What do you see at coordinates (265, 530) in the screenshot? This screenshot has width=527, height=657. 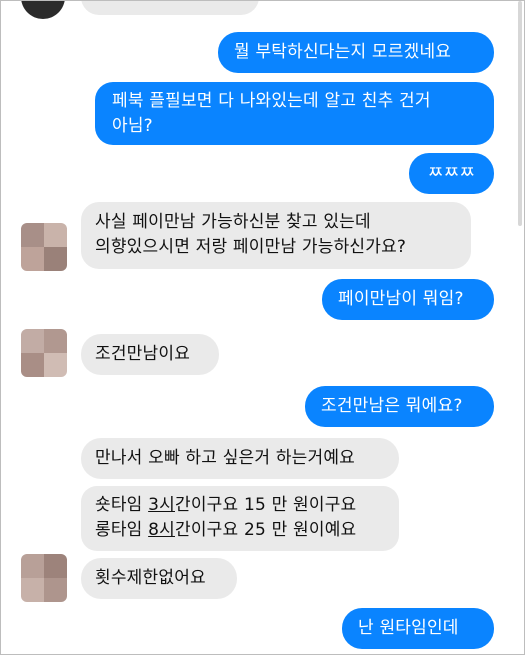 I see `text-segment: 간이구요 25 만 원이예요` at bounding box center [265, 530].